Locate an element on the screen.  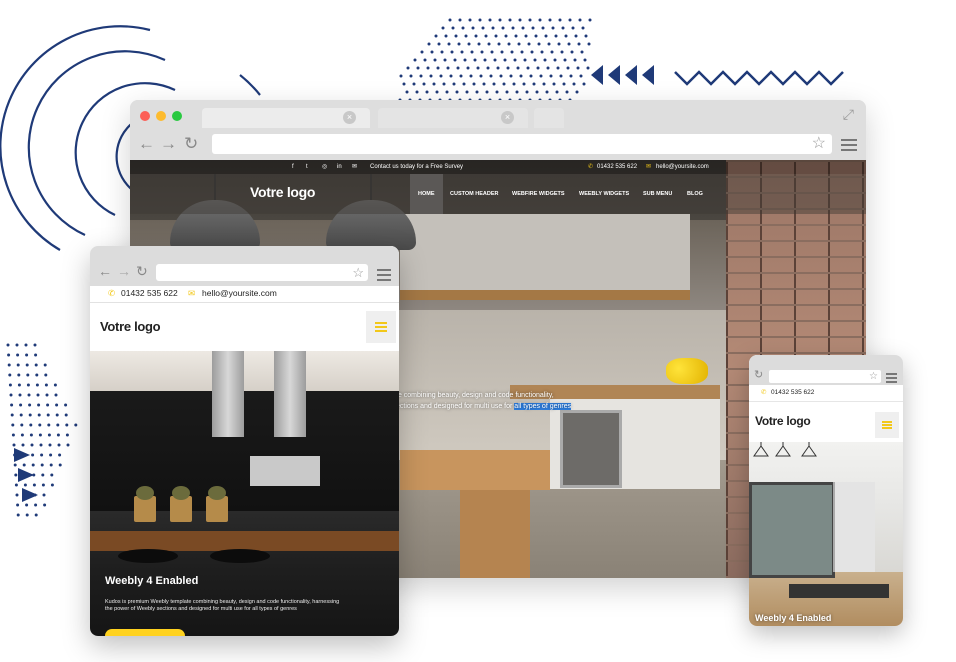
hero-cta-button is located at coordinates (145, 632).